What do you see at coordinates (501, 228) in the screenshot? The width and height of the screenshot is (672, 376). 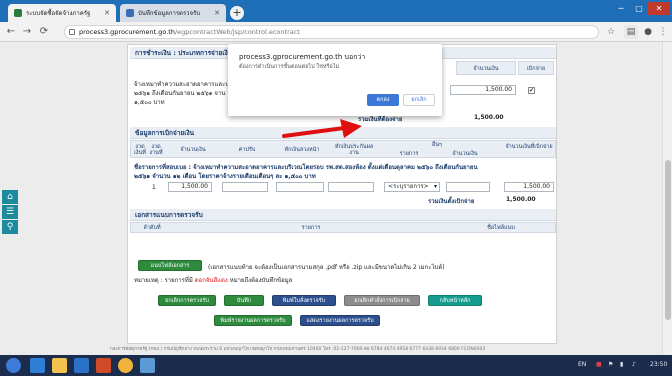 I see `hdr-file: ชื่อไฟล์แนบ` at bounding box center [501, 228].